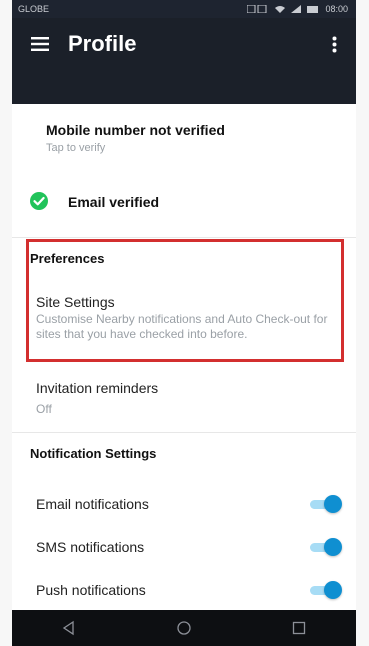  What do you see at coordinates (280, 9) in the screenshot?
I see `wifi-icon` at bounding box center [280, 9].